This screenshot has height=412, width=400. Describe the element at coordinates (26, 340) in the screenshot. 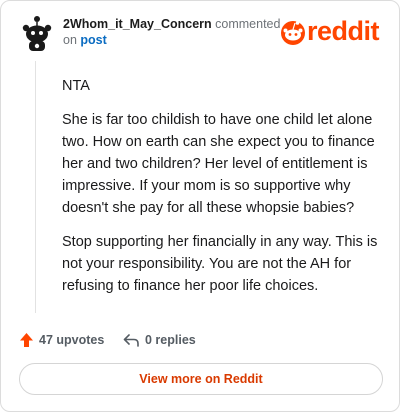

I see `upvote-arrow-icon` at that location.